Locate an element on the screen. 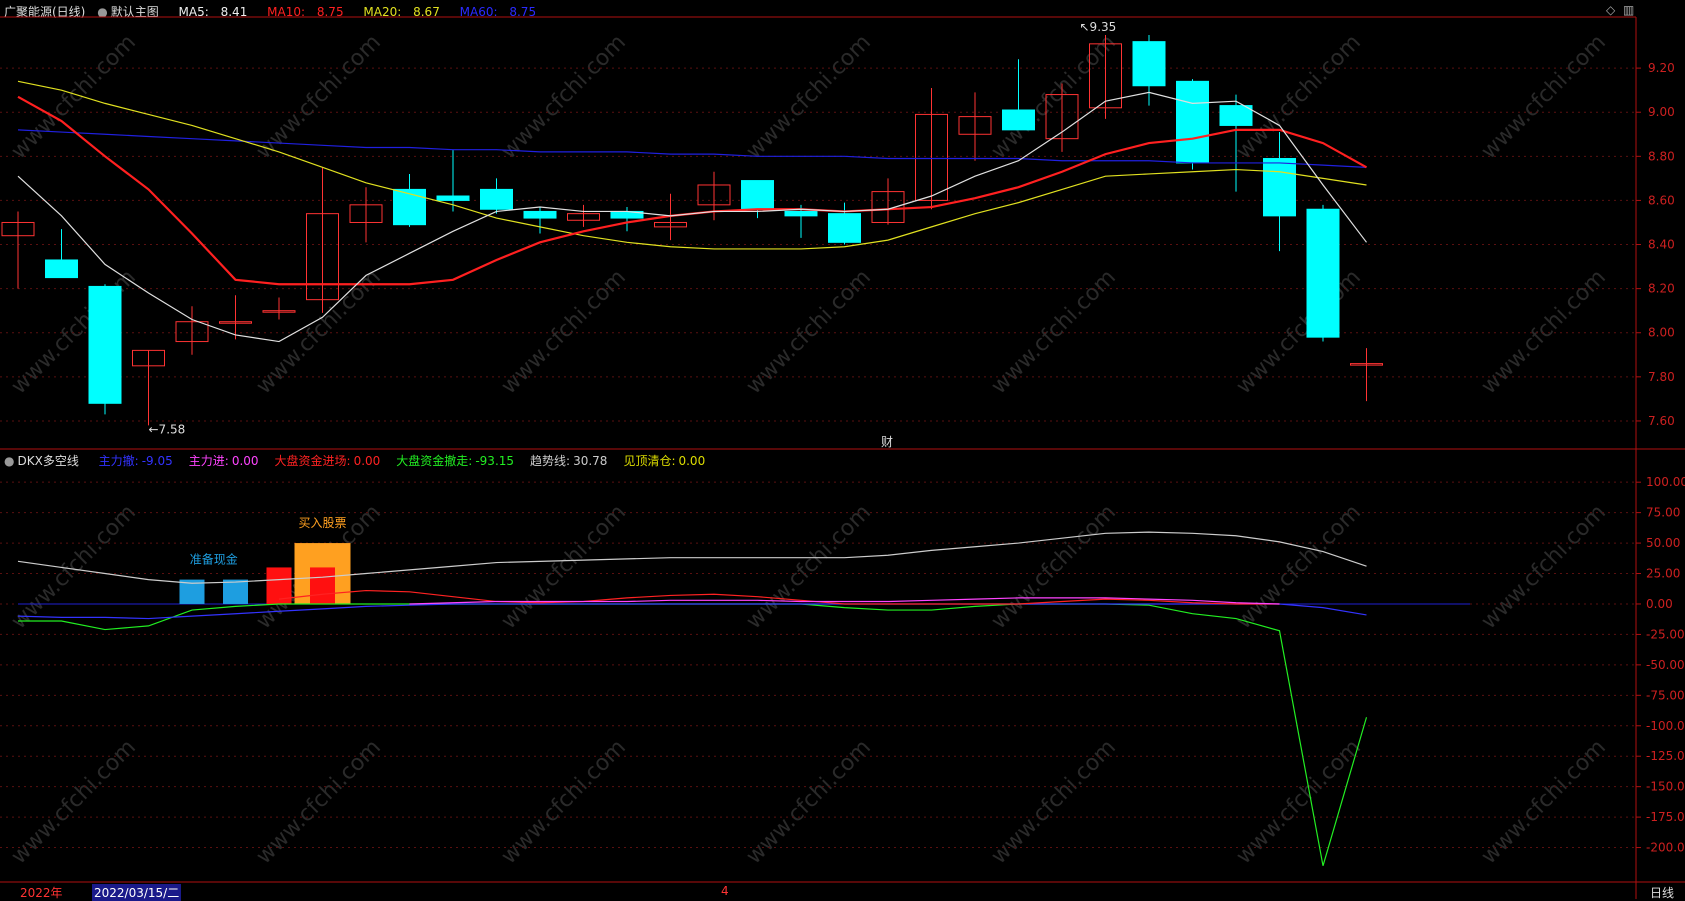 This screenshot has width=1685, height=901. indicator-tick-label: 100.00 is located at coordinates (1665, 482).